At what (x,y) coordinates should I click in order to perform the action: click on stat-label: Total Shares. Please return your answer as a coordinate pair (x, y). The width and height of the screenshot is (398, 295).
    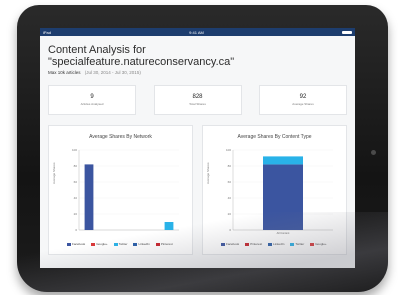
    Looking at the image, I should click on (197, 104).